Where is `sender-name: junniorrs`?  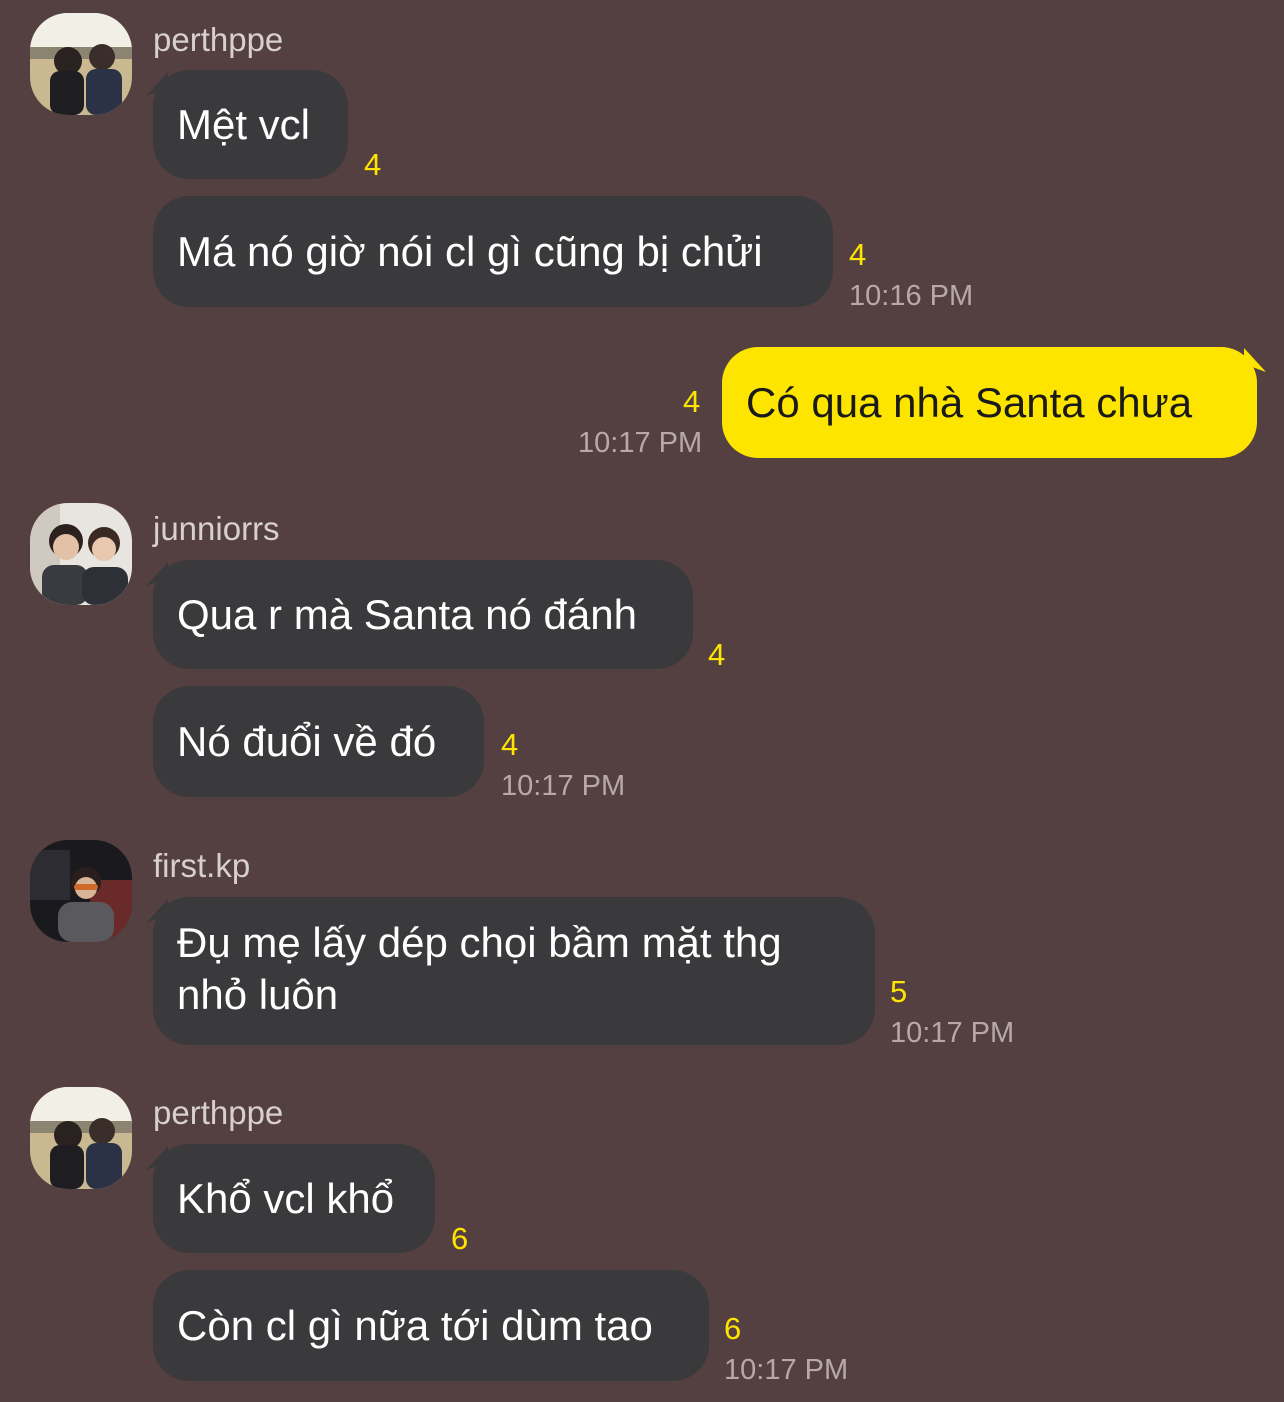
sender-name: junniorrs is located at coordinates (216, 528).